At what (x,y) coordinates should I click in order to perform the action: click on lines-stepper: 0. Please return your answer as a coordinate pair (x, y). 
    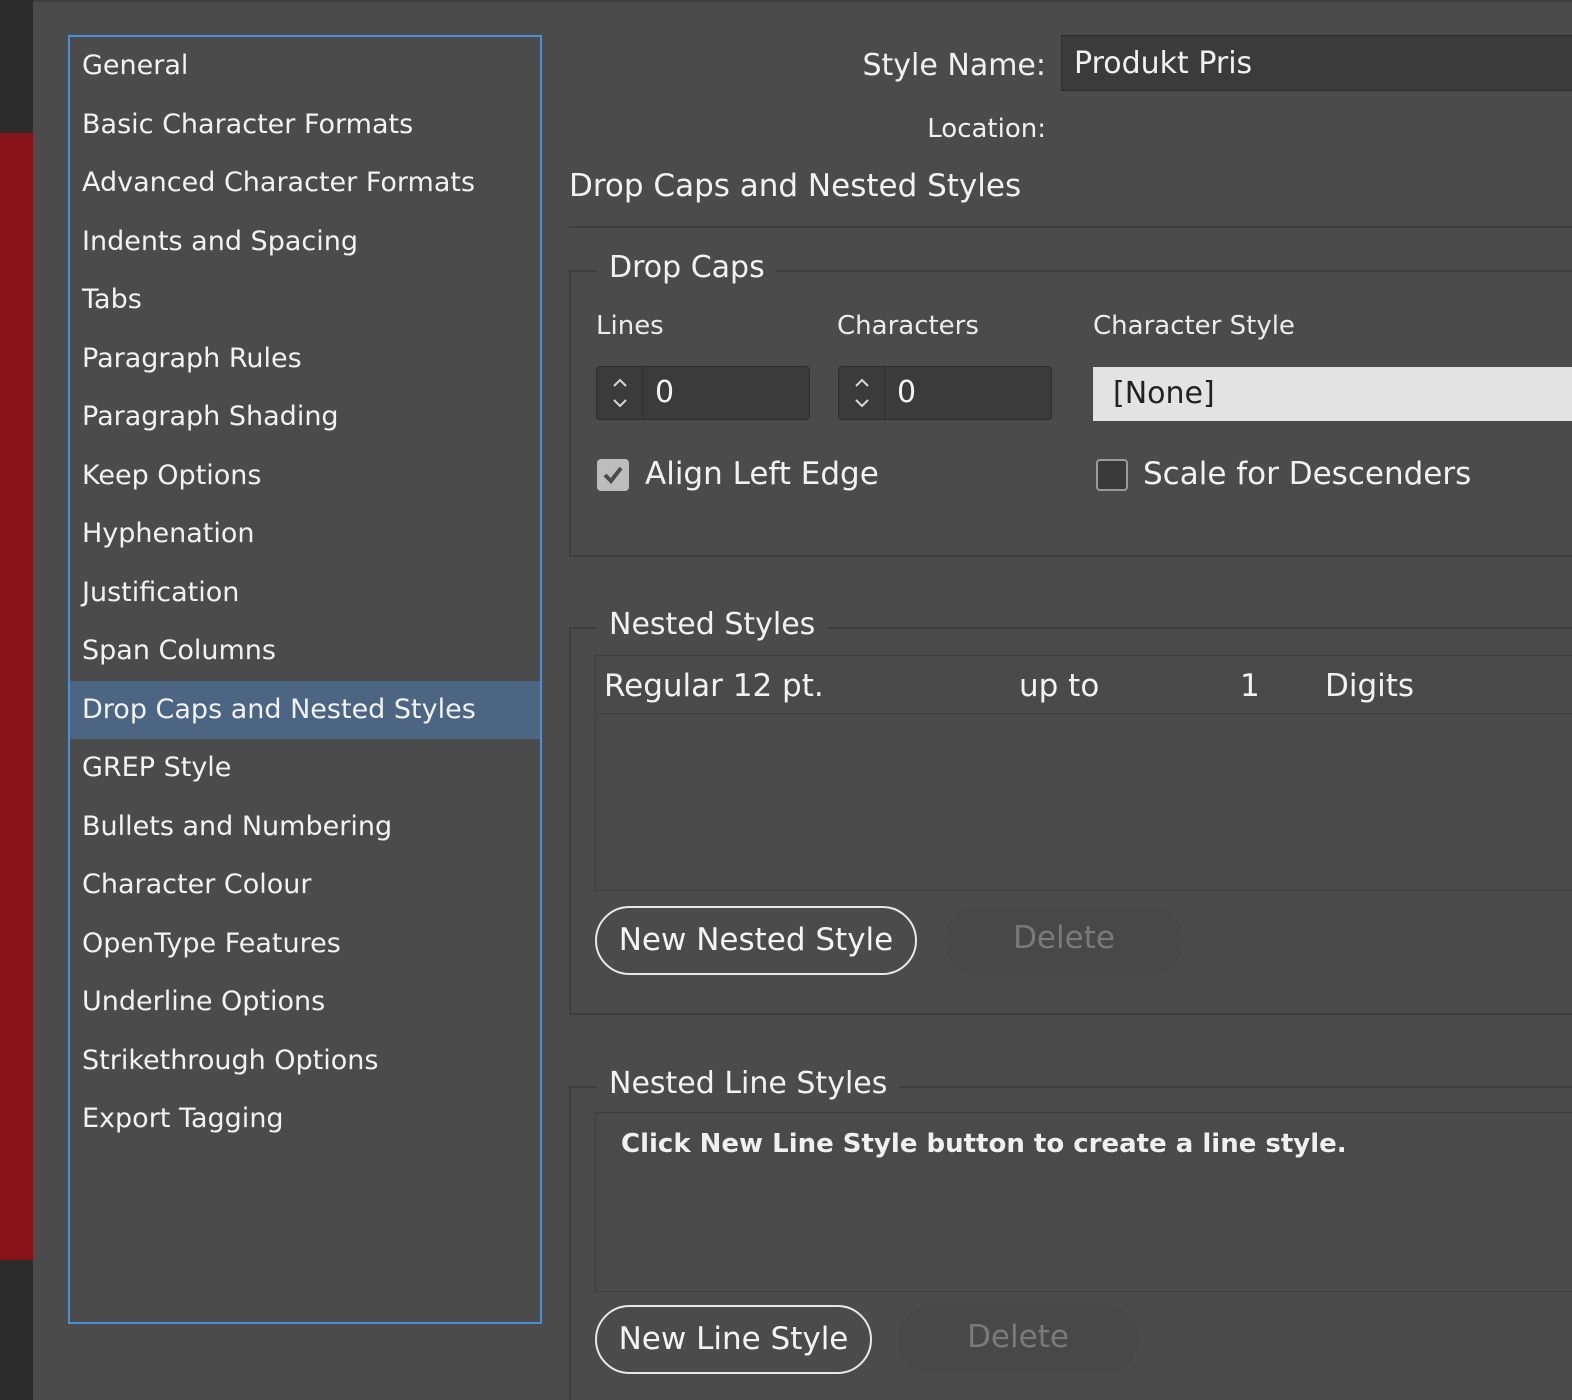
    Looking at the image, I should click on (703, 393).